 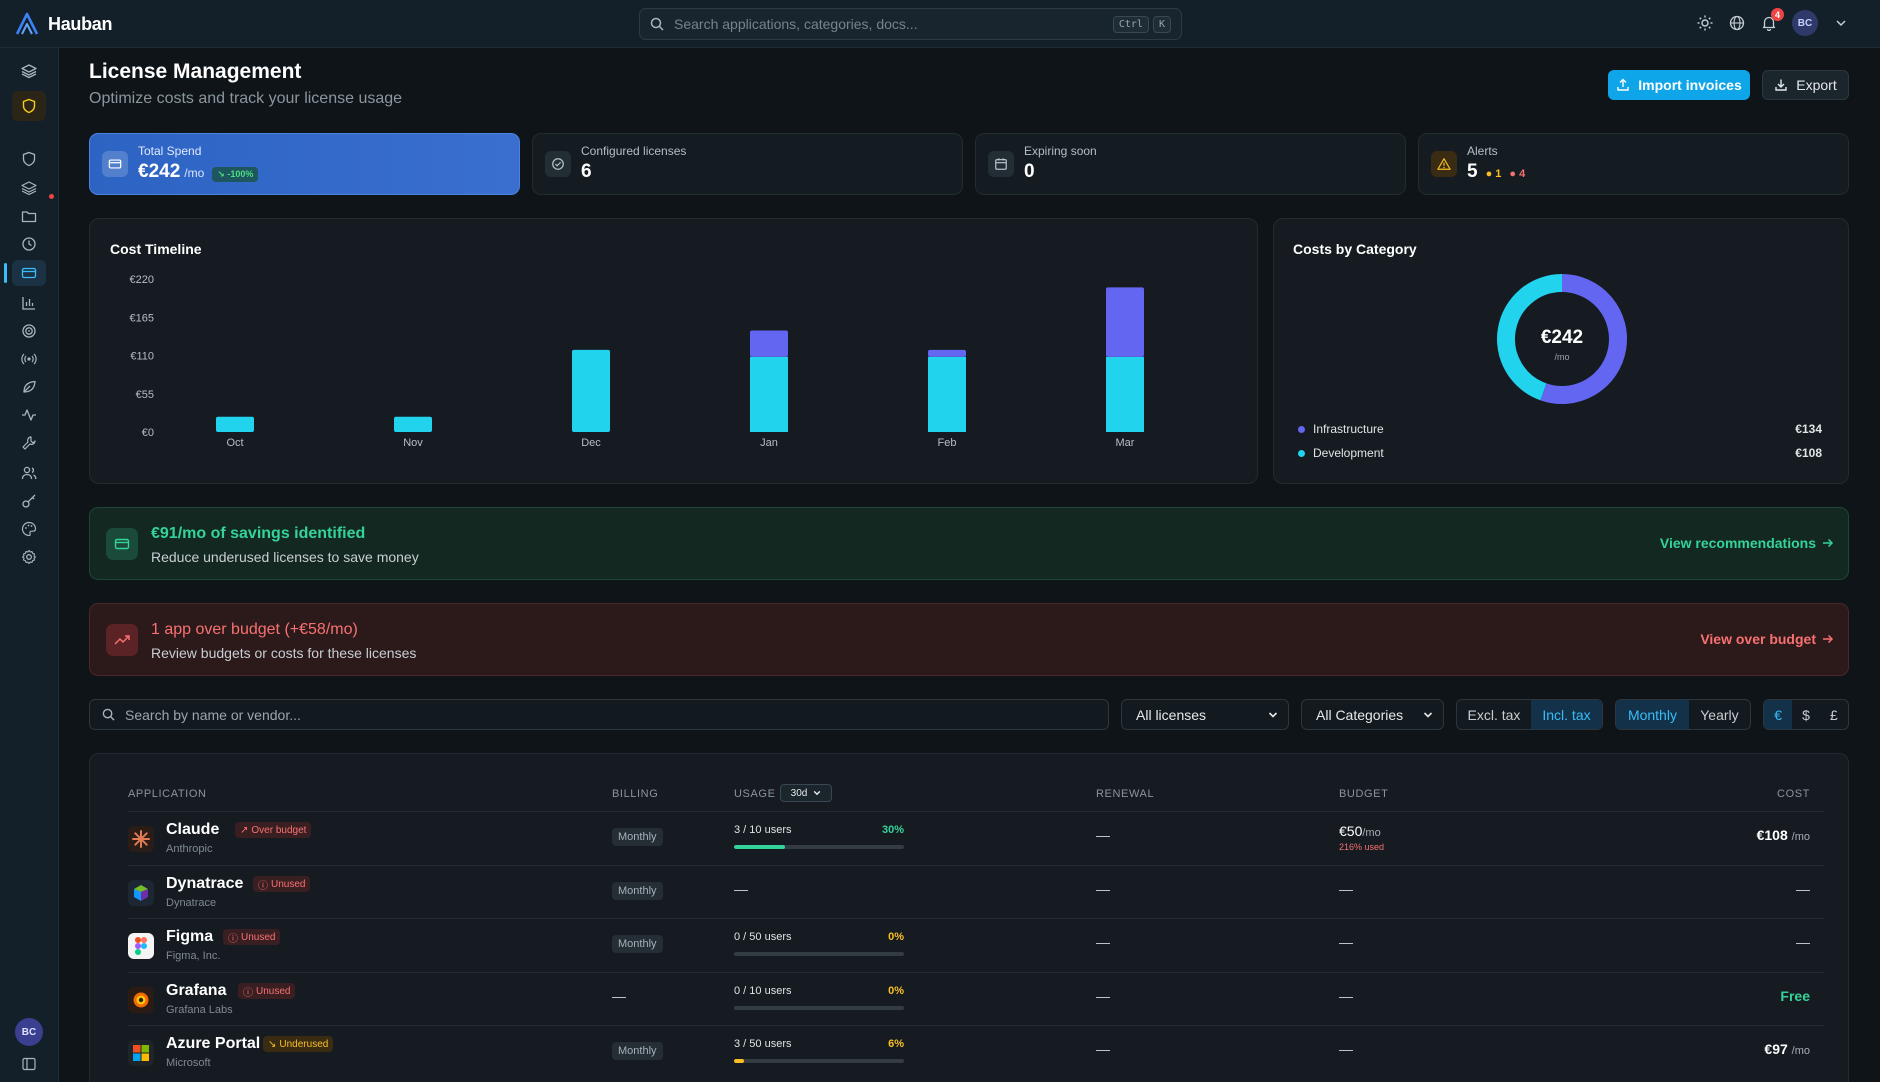 I want to click on sidebar-item-layers, so click(x=29, y=71).